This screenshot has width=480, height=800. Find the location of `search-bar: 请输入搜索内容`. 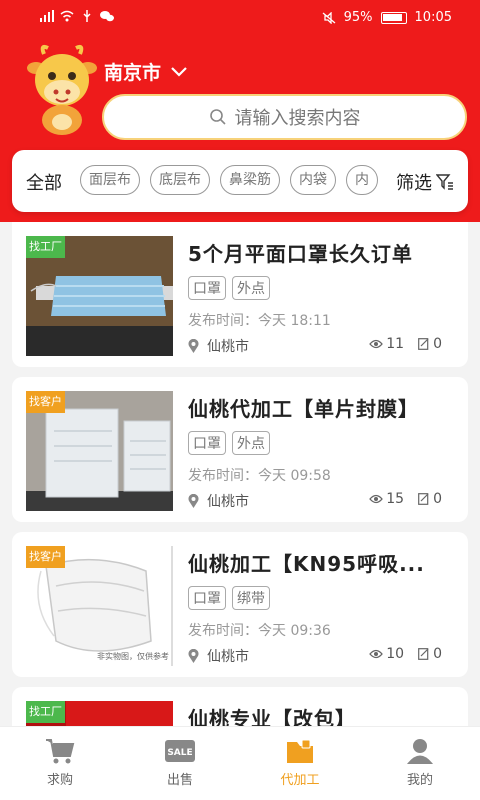

search-bar: 请输入搜索内容 is located at coordinates (284, 117).